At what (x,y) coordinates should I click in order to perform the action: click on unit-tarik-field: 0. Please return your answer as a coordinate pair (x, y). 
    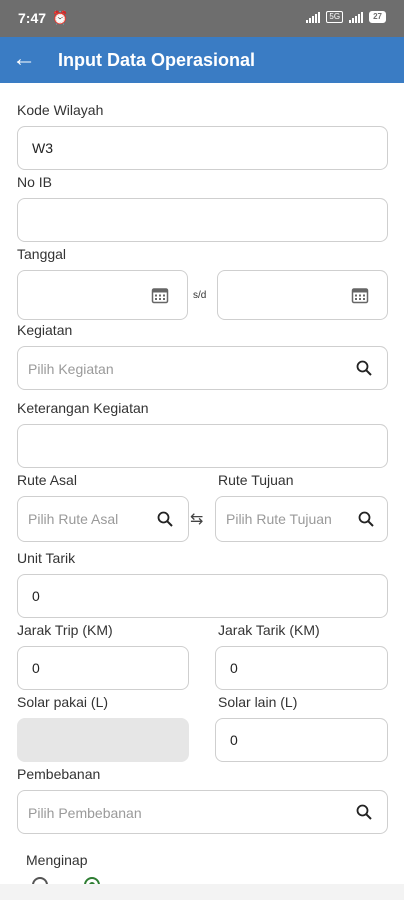
    Looking at the image, I should click on (202, 596).